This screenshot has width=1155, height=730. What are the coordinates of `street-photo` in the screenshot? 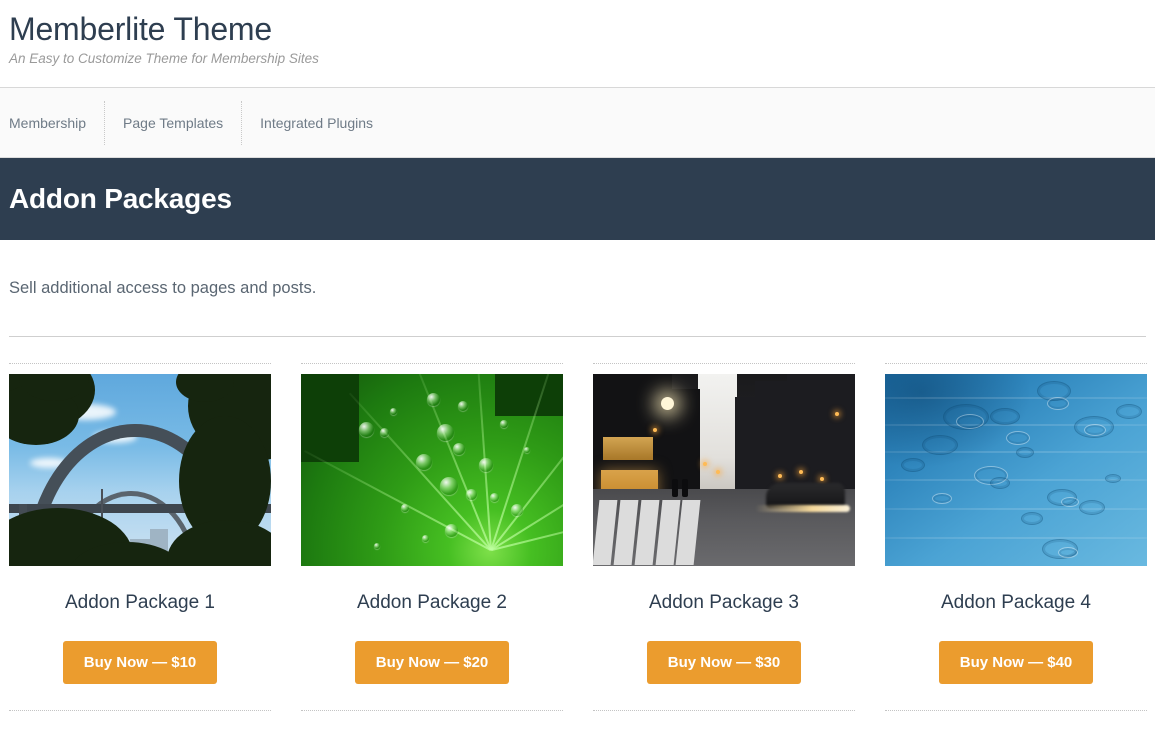 It's located at (724, 469).